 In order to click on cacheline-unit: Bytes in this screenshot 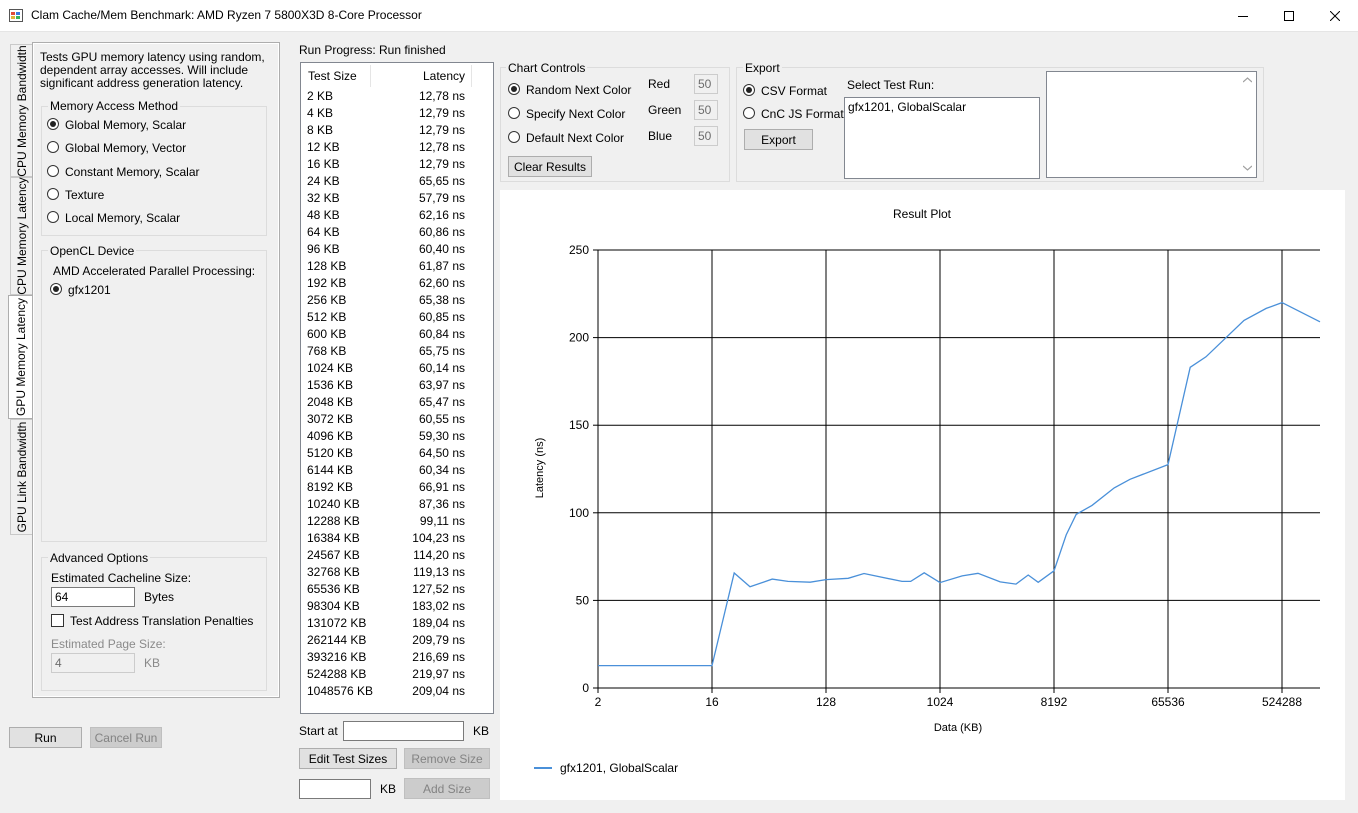, I will do `click(159, 597)`.